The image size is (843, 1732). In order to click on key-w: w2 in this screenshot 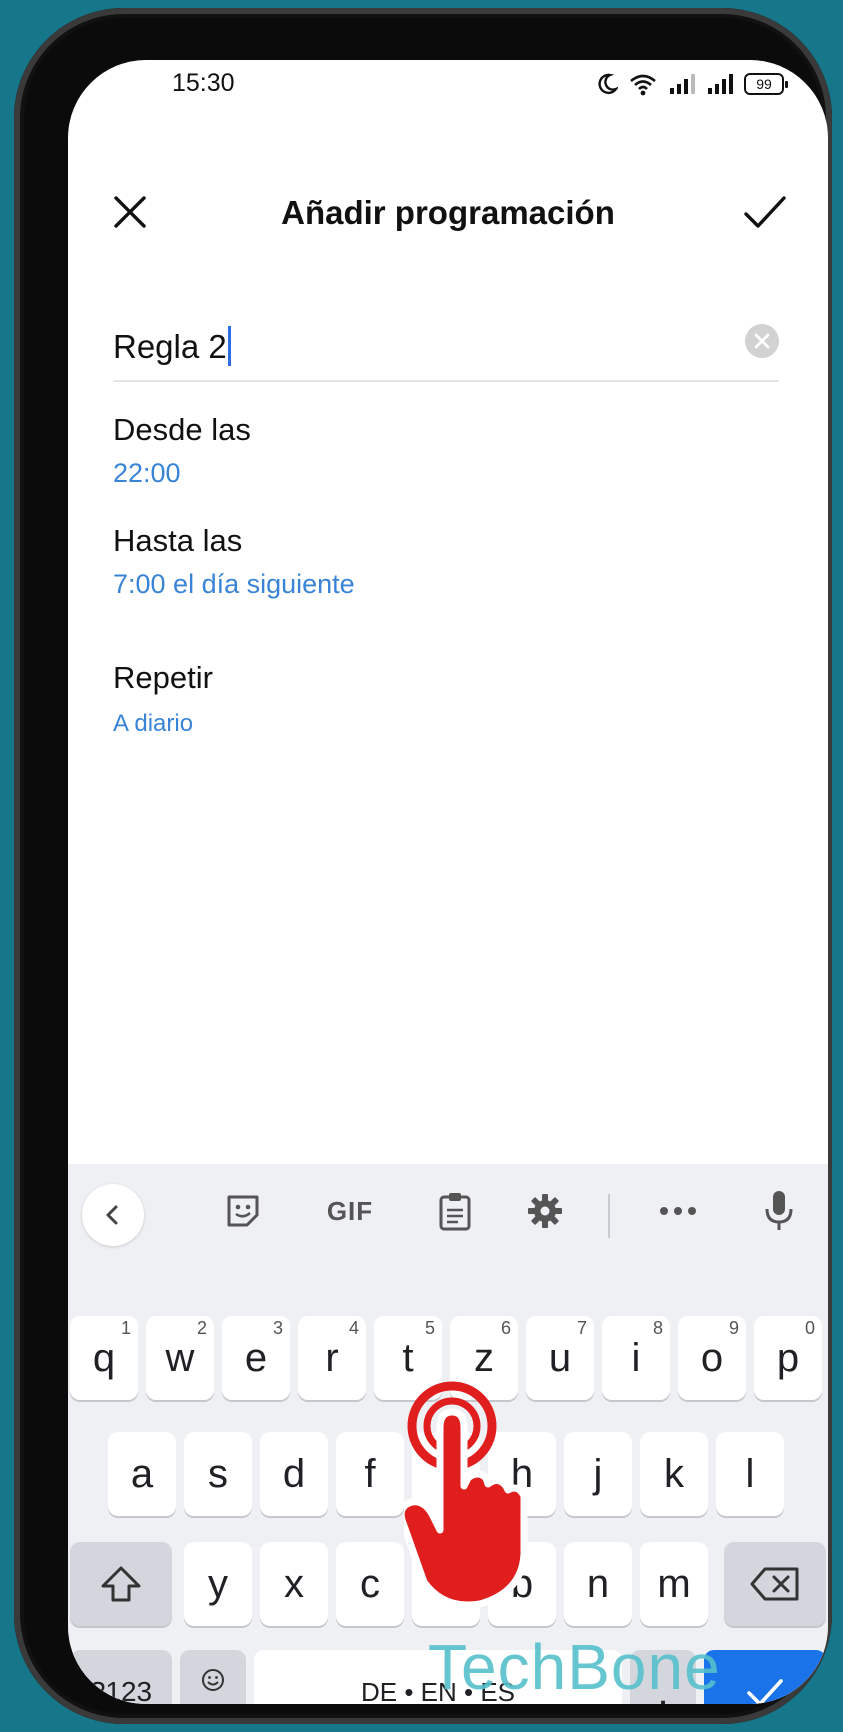, I will do `click(180, 1358)`.